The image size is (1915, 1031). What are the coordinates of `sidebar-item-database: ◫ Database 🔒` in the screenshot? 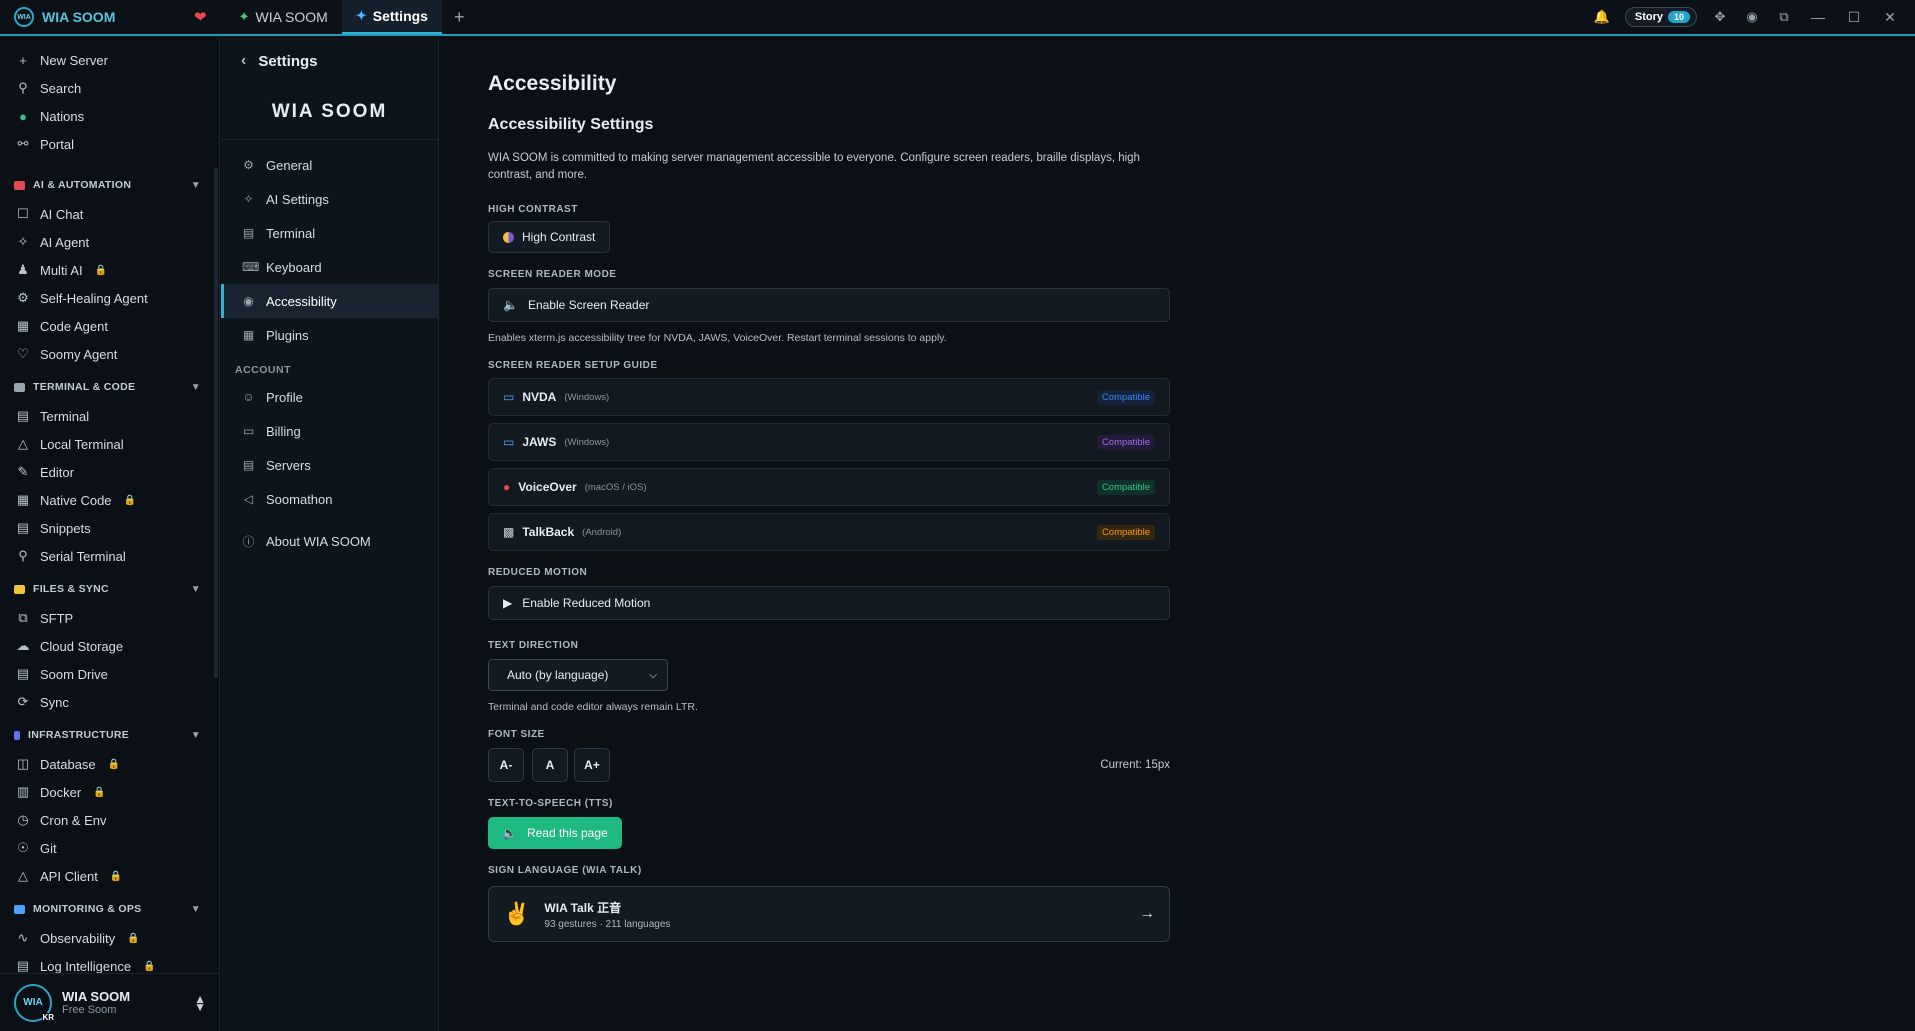 It's located at (109, 764).